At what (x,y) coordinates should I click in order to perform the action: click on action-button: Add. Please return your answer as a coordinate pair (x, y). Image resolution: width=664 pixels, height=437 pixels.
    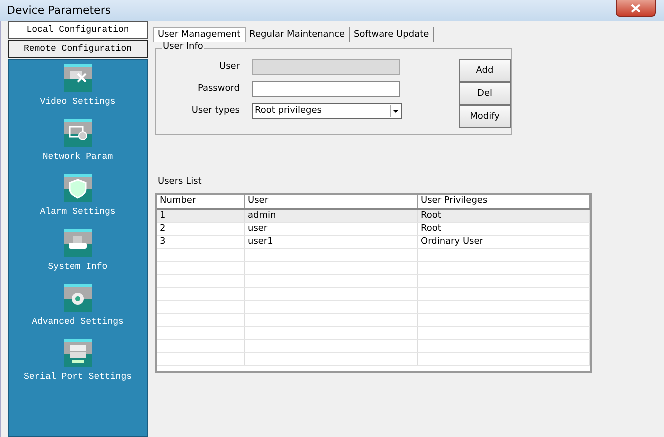
    Looking at the image, I should click on (485, 70).